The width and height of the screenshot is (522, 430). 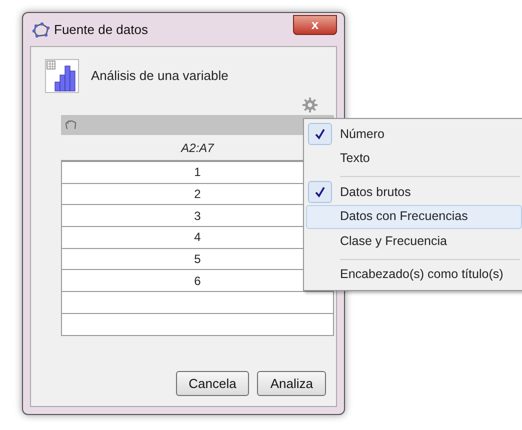 What do you see at coordinates (393, 241) in the screenshot?
I see `menu-label: Clase y Frecuencia` at bounding box center [393, 241].